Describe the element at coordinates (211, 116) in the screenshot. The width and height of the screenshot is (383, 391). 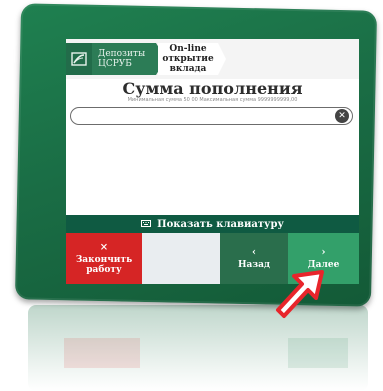
I see `amount-input` at that location.